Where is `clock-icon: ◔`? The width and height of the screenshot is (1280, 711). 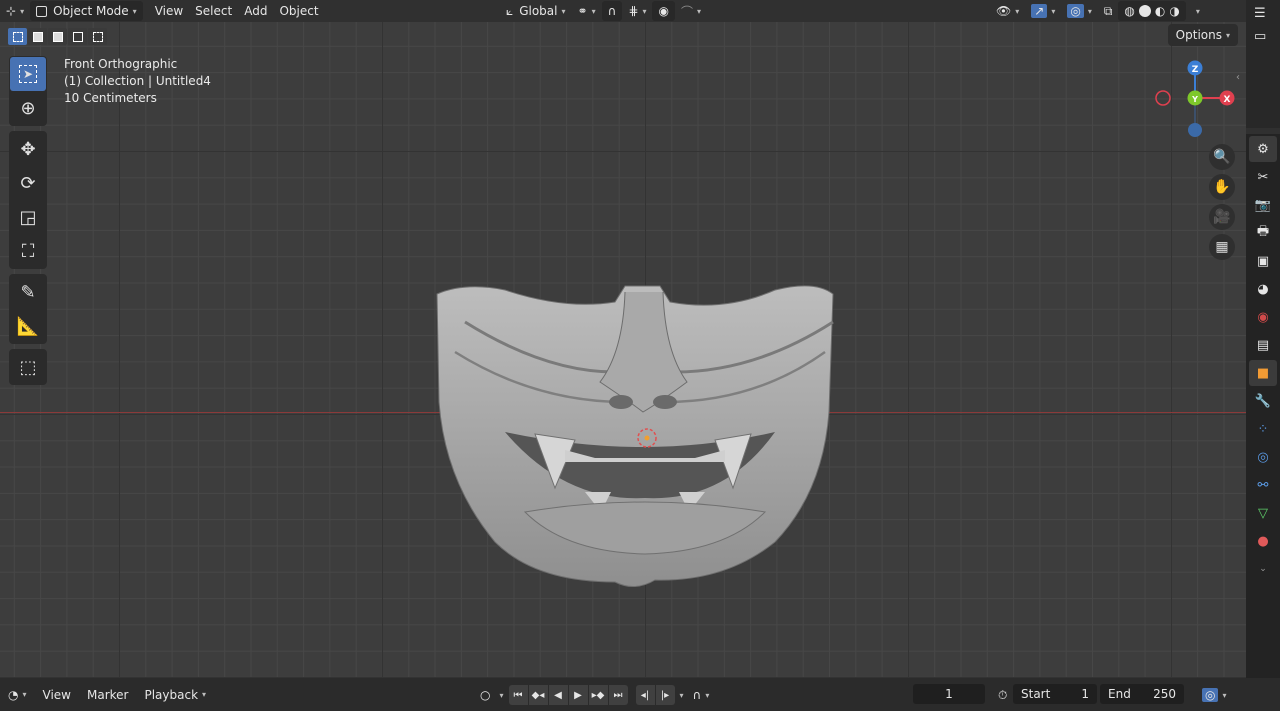 clock-icon: ◔ is located at coordinates (13, 694).